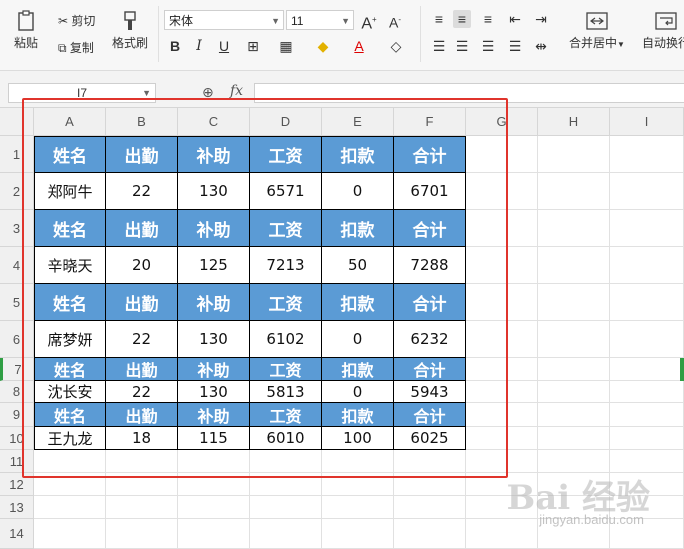 Image resolution: width=684 pixels, height=549 pixels. Describe the element at coordinates (593, 43) in the screenshot. I see `merge-center-label: 合并居中` at that location.